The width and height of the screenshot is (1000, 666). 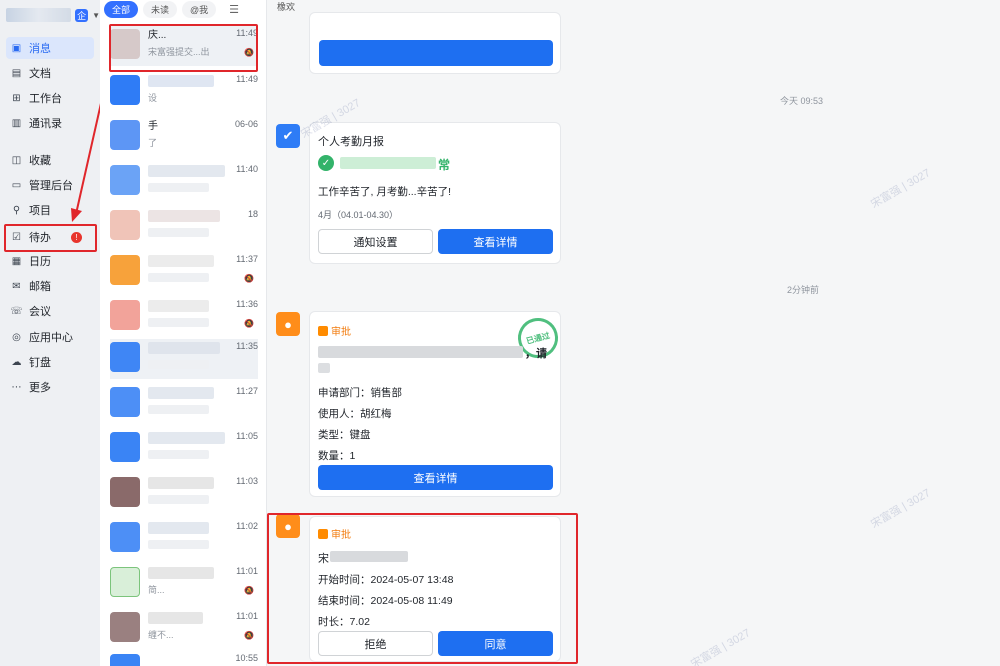 What do you see at coordinates (16, 337) in the screenshot?
I see `app-center-icon: ◎` at bounding box center [16, 337].